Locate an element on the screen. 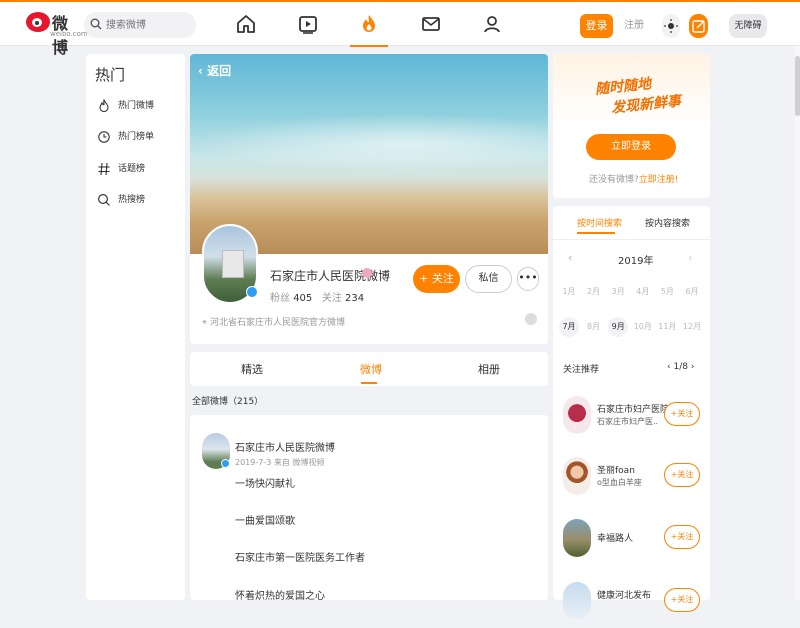  page-scrollbar is located at coordinates (797, 323).